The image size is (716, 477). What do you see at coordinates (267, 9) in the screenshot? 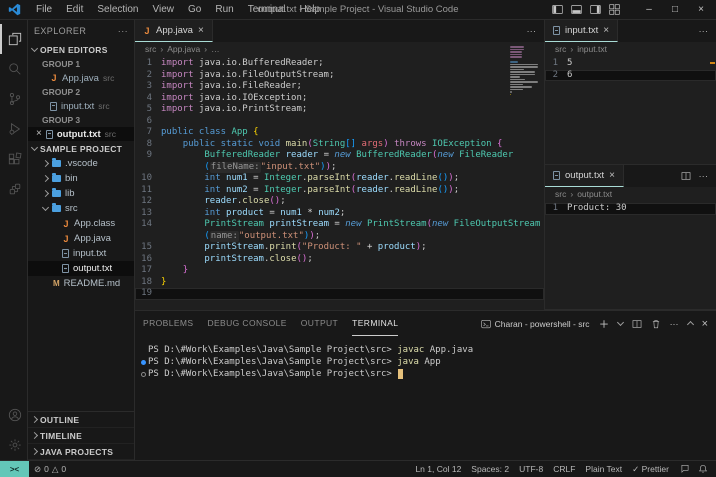
I see `menu-terminal: Terminal` at bounding box center [267, 9].